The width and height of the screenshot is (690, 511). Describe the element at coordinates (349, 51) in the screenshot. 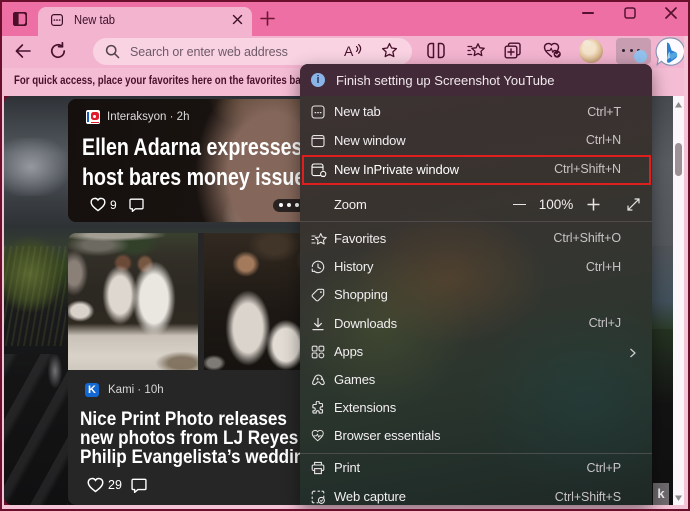

I see `svg-text: A` at that location.